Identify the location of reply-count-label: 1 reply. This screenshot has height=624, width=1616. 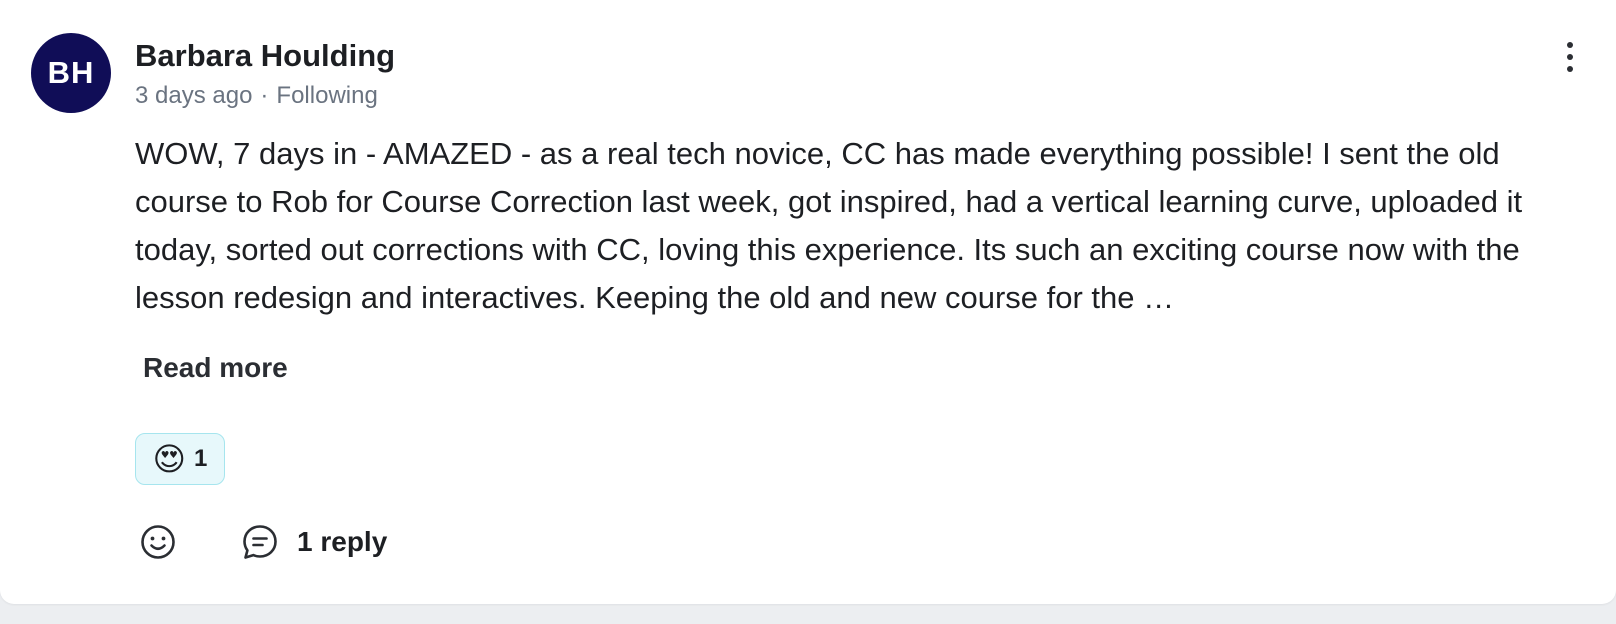
(342, 541).